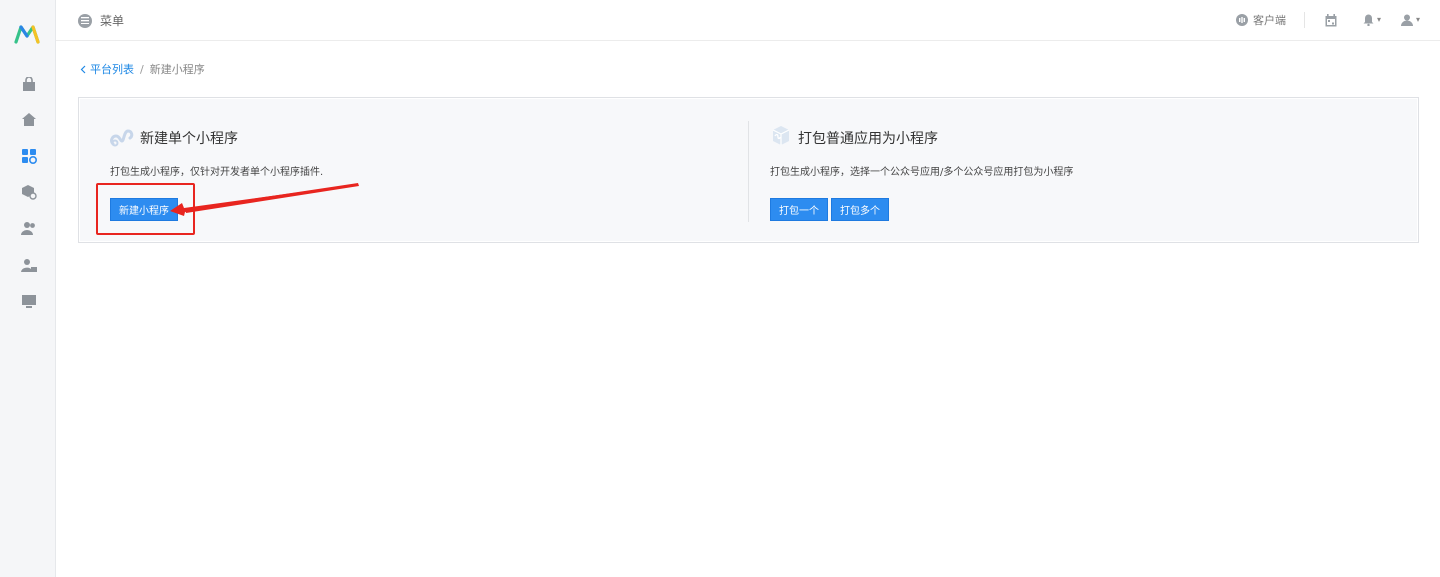 This screenshot has width=1440, height=577. Describe the element at coordinates (29, 119) in the screenshot. I see `home-icon` at that location.